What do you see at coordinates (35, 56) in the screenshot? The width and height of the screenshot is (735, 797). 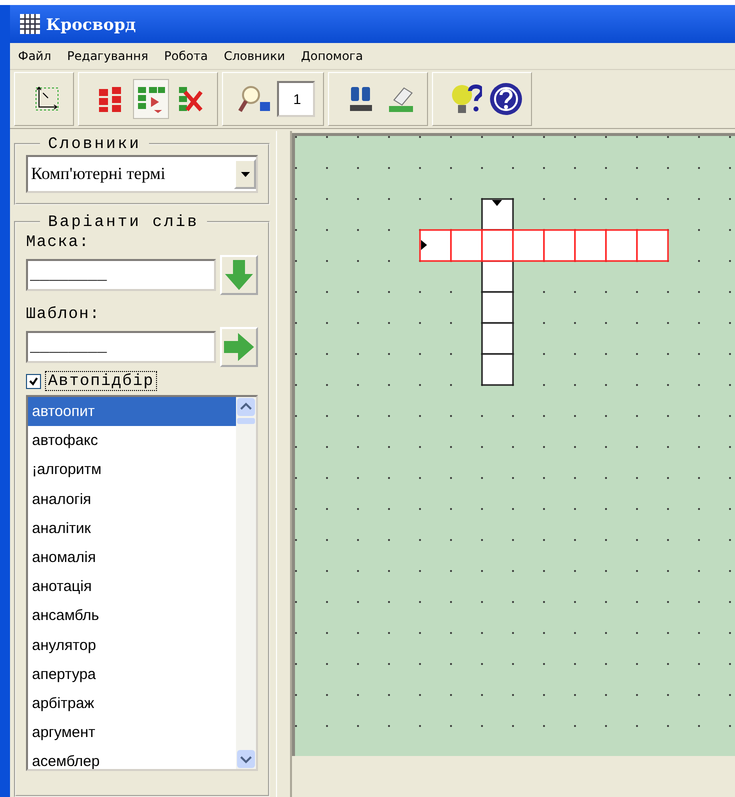 I see `menu-item: Файл` at bounding box center [35, 56].